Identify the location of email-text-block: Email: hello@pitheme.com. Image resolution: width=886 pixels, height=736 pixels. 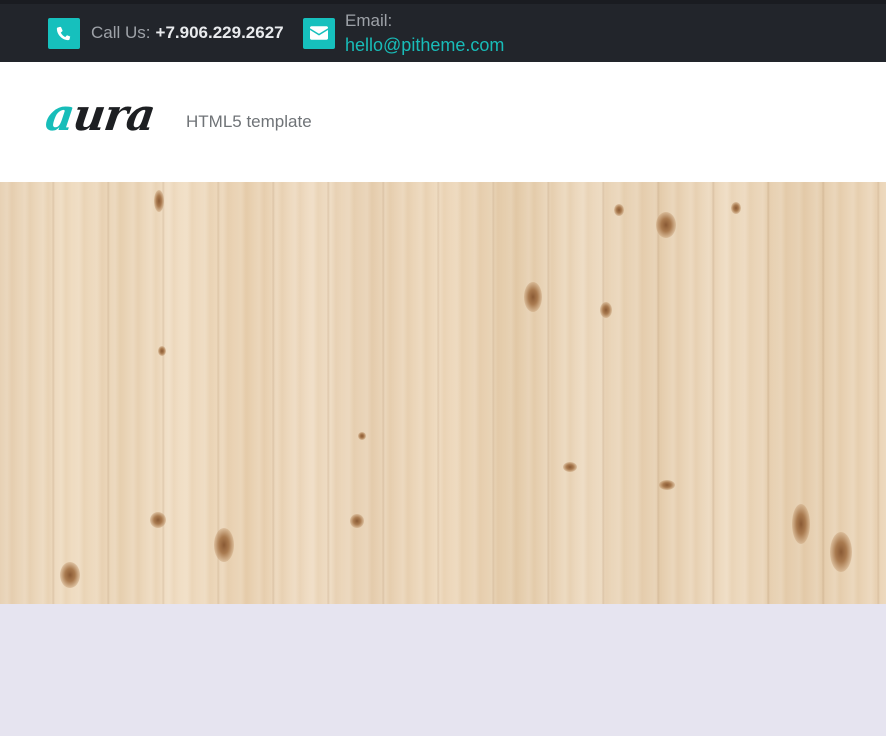
(424, 33).